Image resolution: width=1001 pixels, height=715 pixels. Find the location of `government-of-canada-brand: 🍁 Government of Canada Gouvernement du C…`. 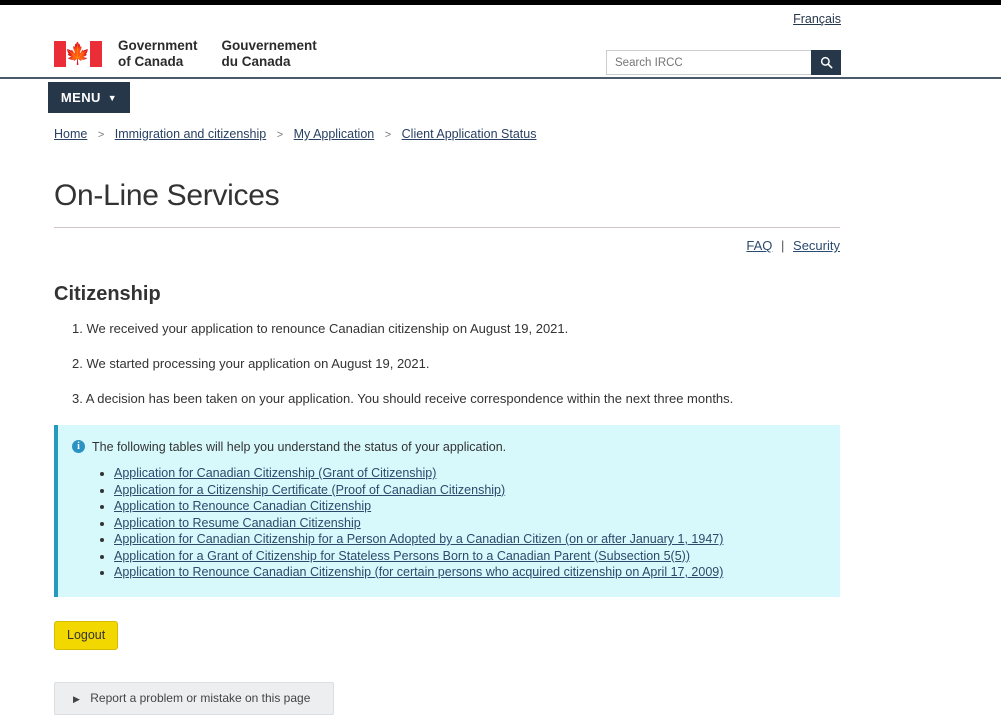

government-of-canada-brand: 🍁 Government of Canada Gouvernement du C… is located at coordinates (197, 53).